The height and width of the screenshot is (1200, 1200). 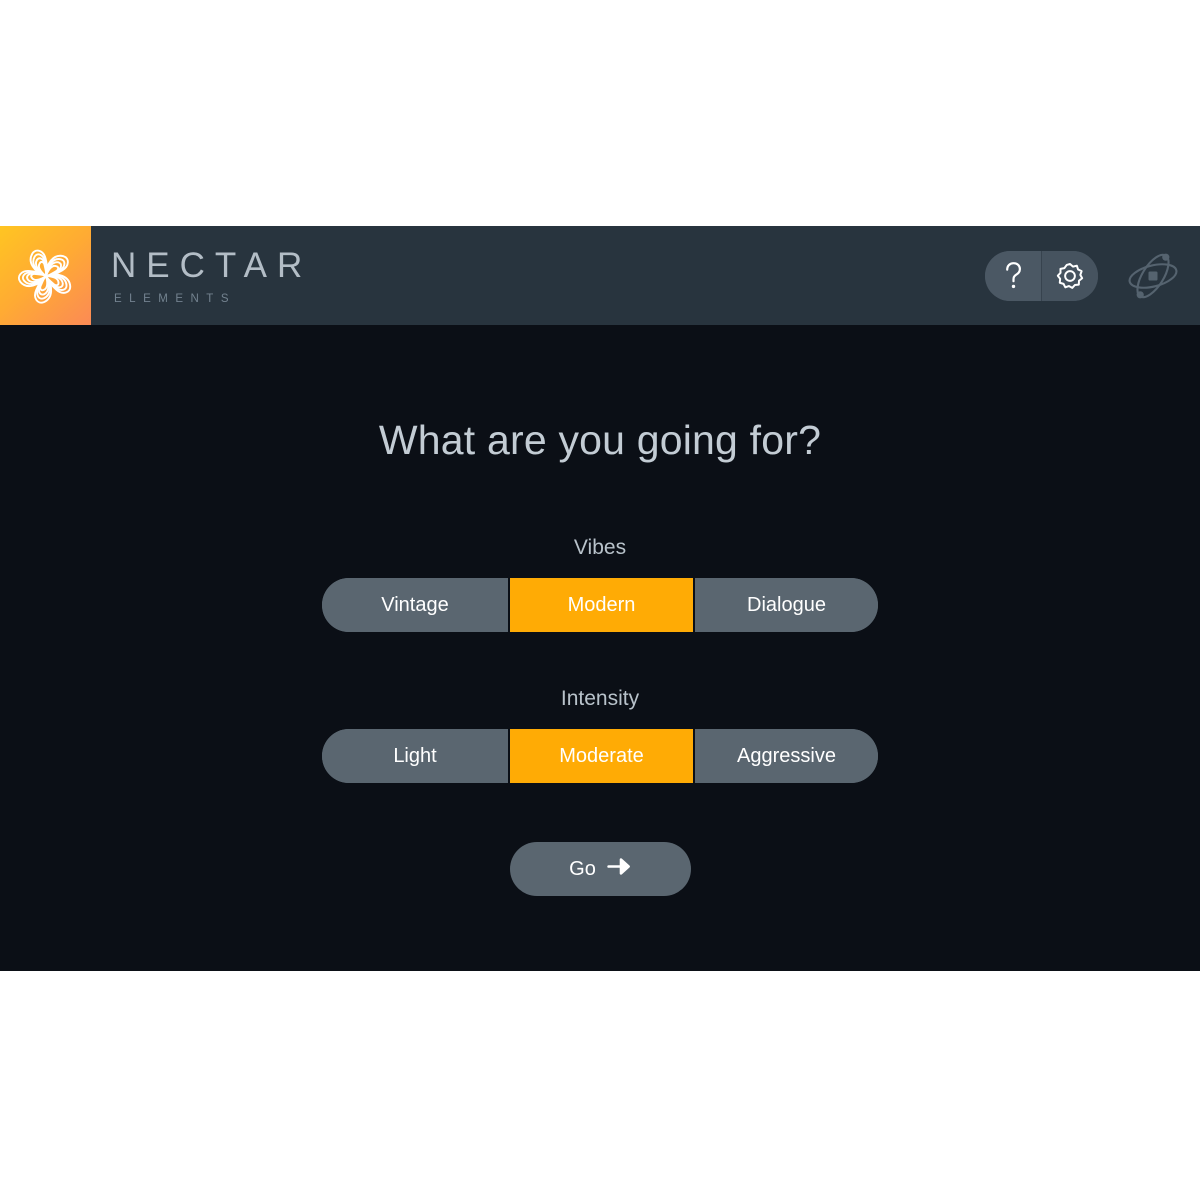 I want to click on segment-moderate: Moderate, so click(x=601, y=756).